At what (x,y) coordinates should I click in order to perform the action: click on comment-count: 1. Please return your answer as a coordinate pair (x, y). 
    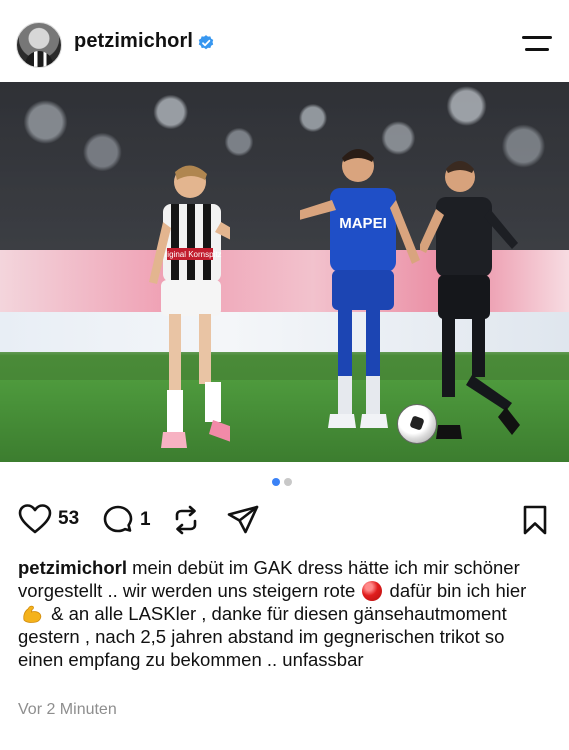
    Looking at the image, I should click on (145, 520).